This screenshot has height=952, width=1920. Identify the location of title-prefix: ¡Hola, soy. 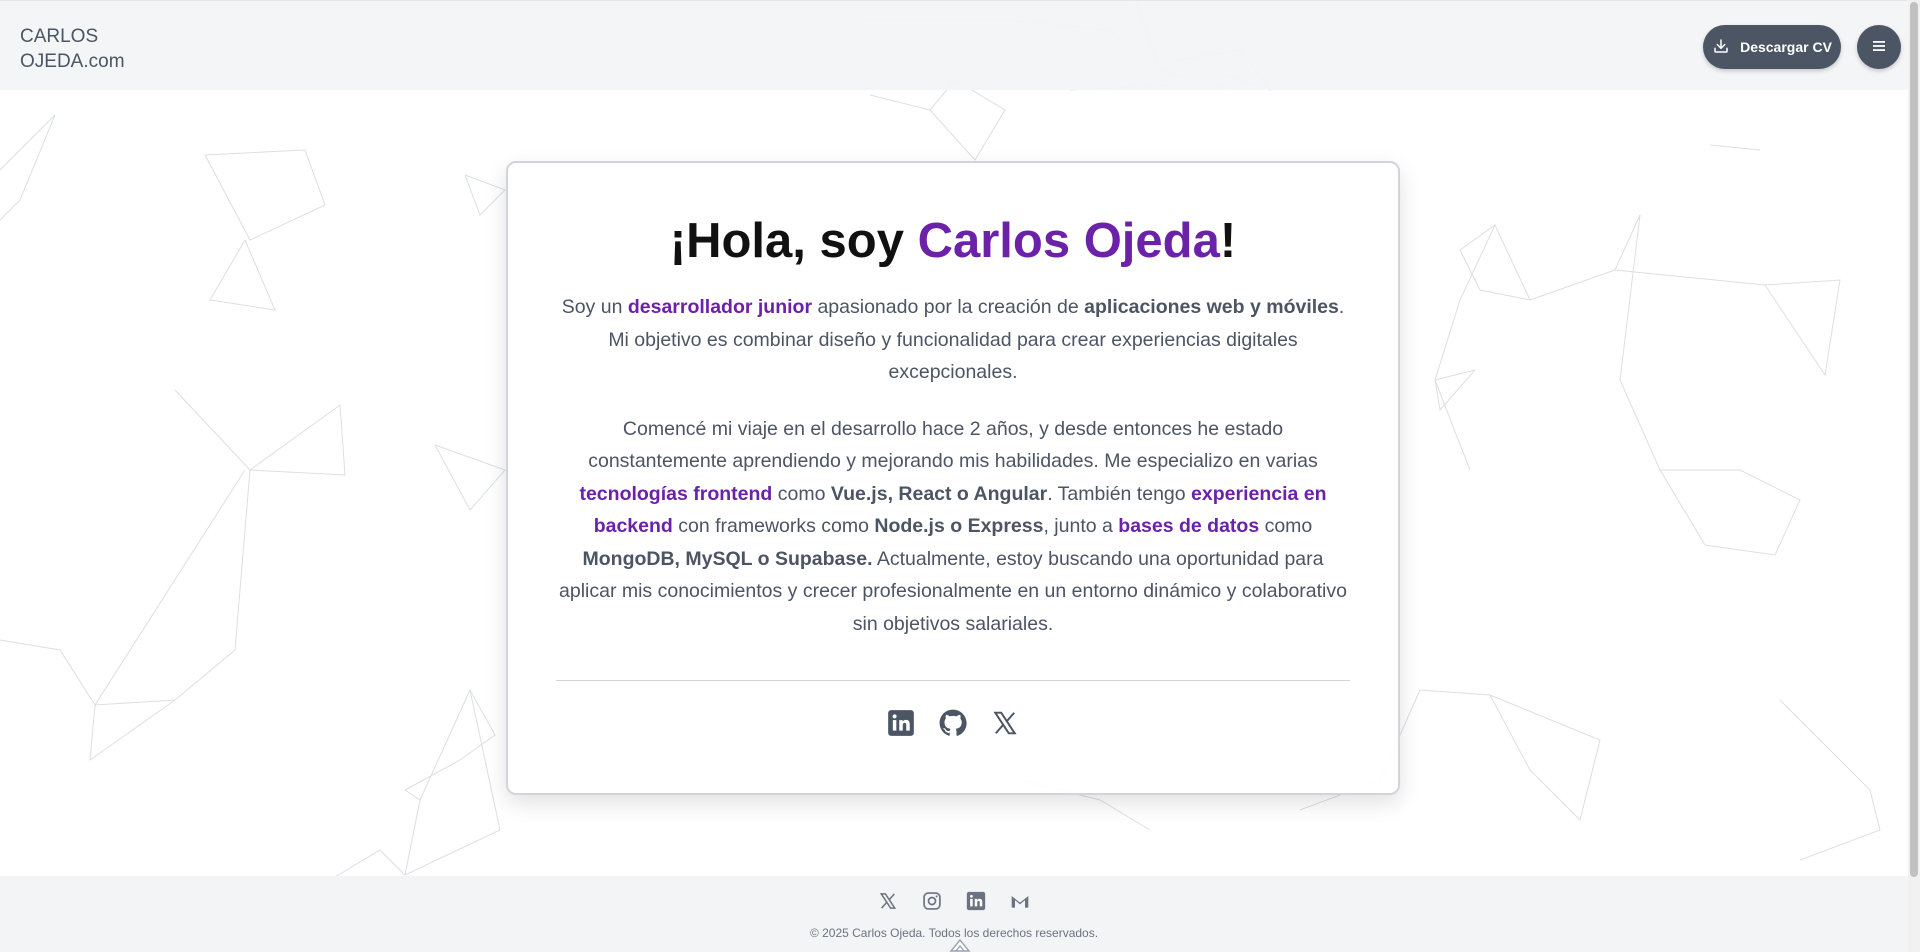
(793, 241).